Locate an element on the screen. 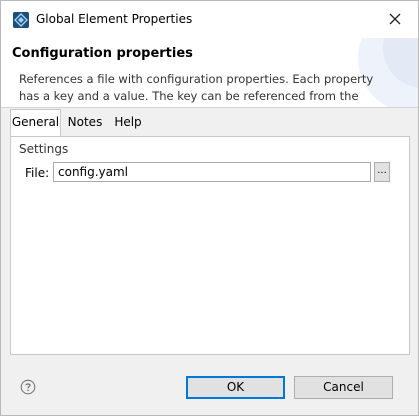 This screenshot has width=419, height=416. tab-help: Help is located at coordinates (128, 122).